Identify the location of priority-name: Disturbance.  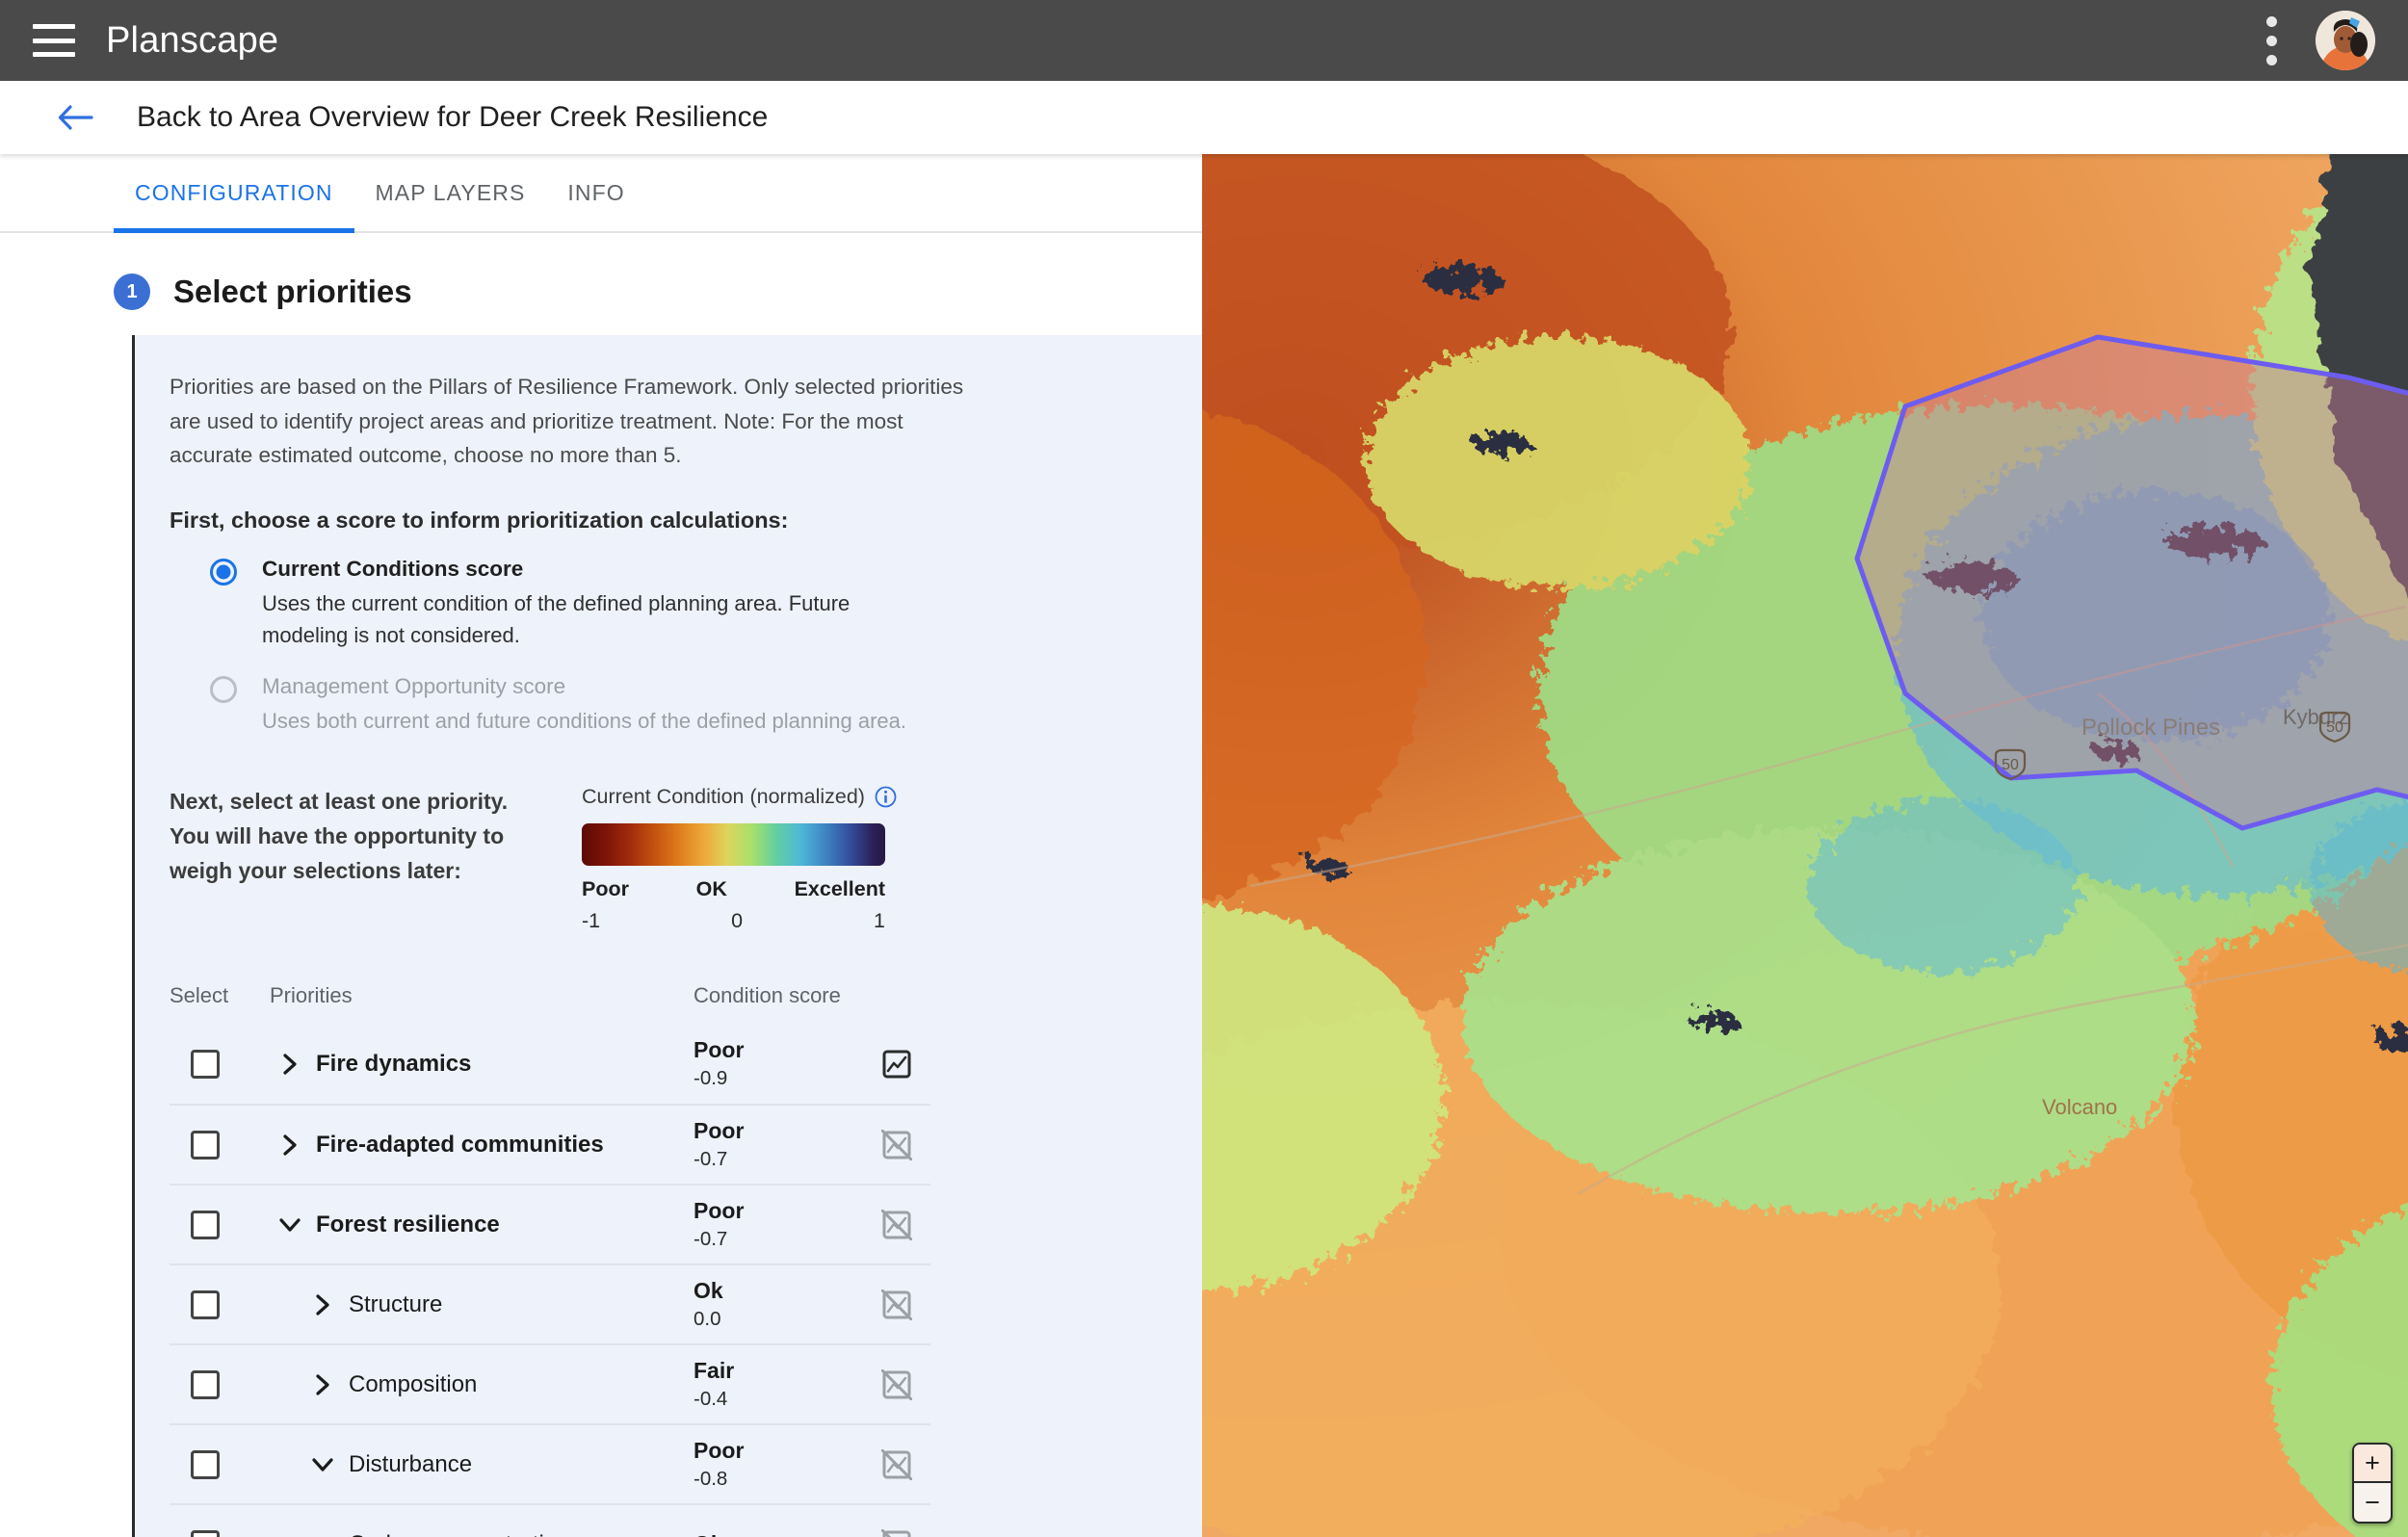
(411, 1463).